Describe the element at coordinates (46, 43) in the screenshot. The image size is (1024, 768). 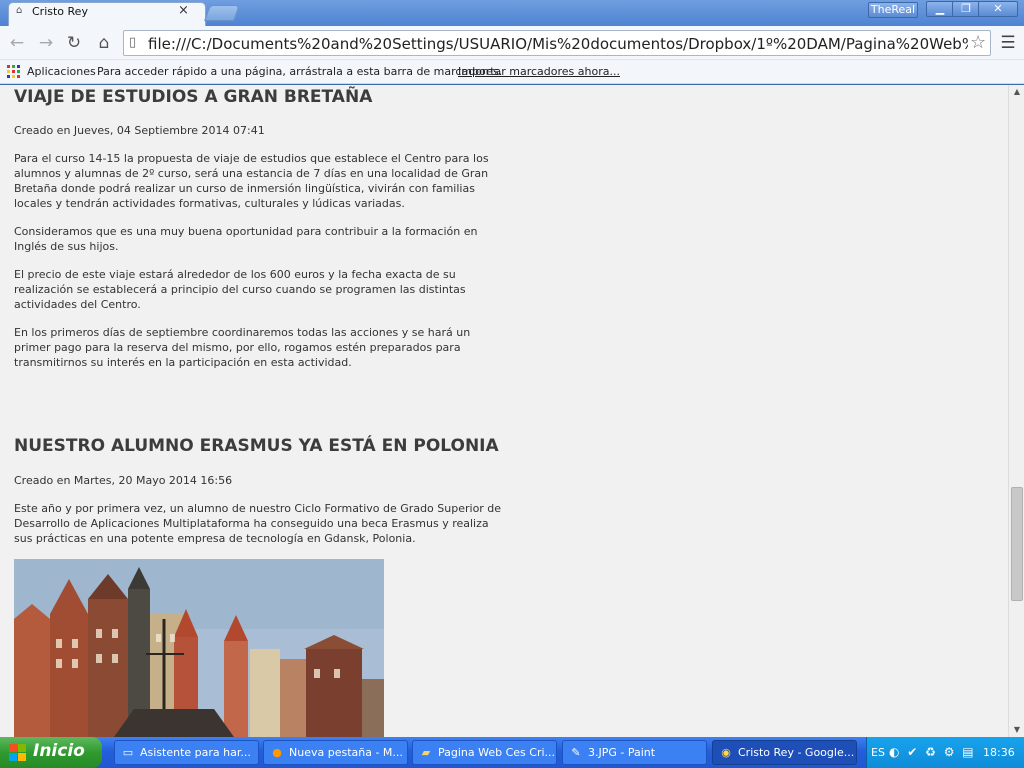
I see `forward-arrow-icon: →` at that location.